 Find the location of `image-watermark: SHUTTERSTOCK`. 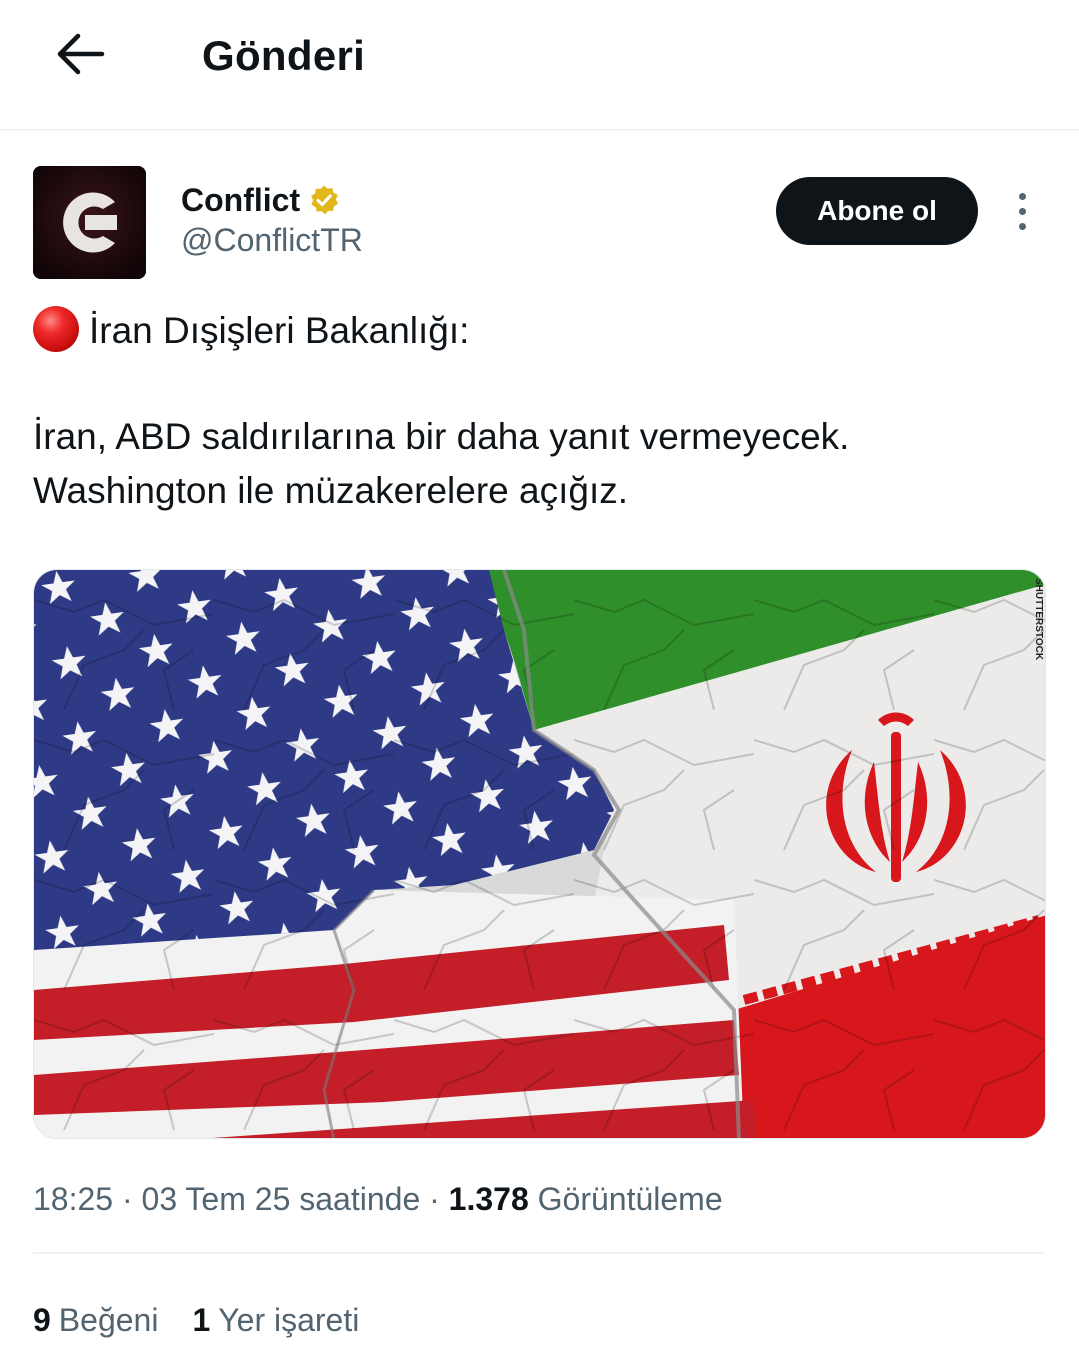

image-watermark: SHUTTERSTOCK is located at coordinates (1038, 619).